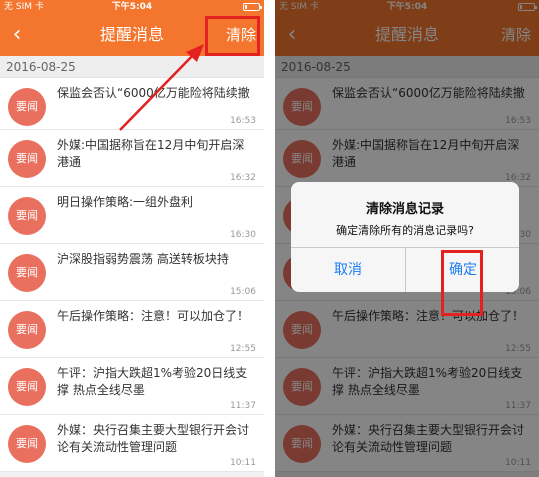 The height and width of the screenshot is (477, 539). What do you see at coordinates (405, 230) in the screenshot?
I see `dialog-message: 确定清除所有的消息记录吗?` at bounding box center [405, 230].